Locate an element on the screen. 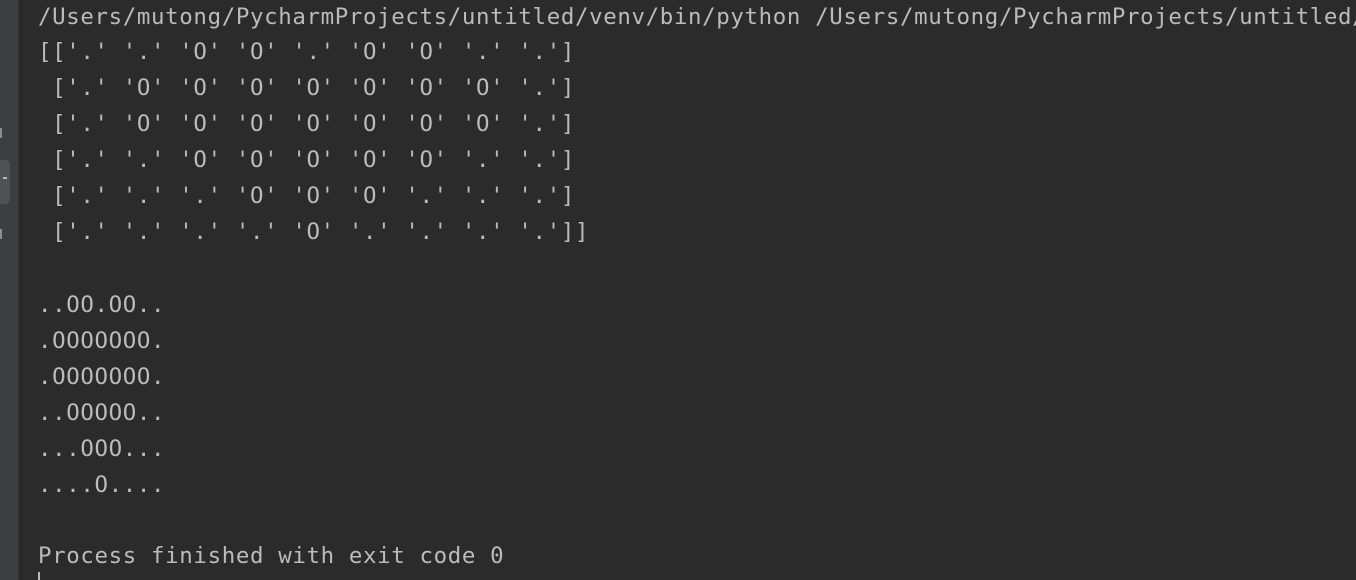  array-output-line: ['.' '.' '.' 'O' 'O' 'O' '.' '.' '.'] is located at coordinates (306, 196).